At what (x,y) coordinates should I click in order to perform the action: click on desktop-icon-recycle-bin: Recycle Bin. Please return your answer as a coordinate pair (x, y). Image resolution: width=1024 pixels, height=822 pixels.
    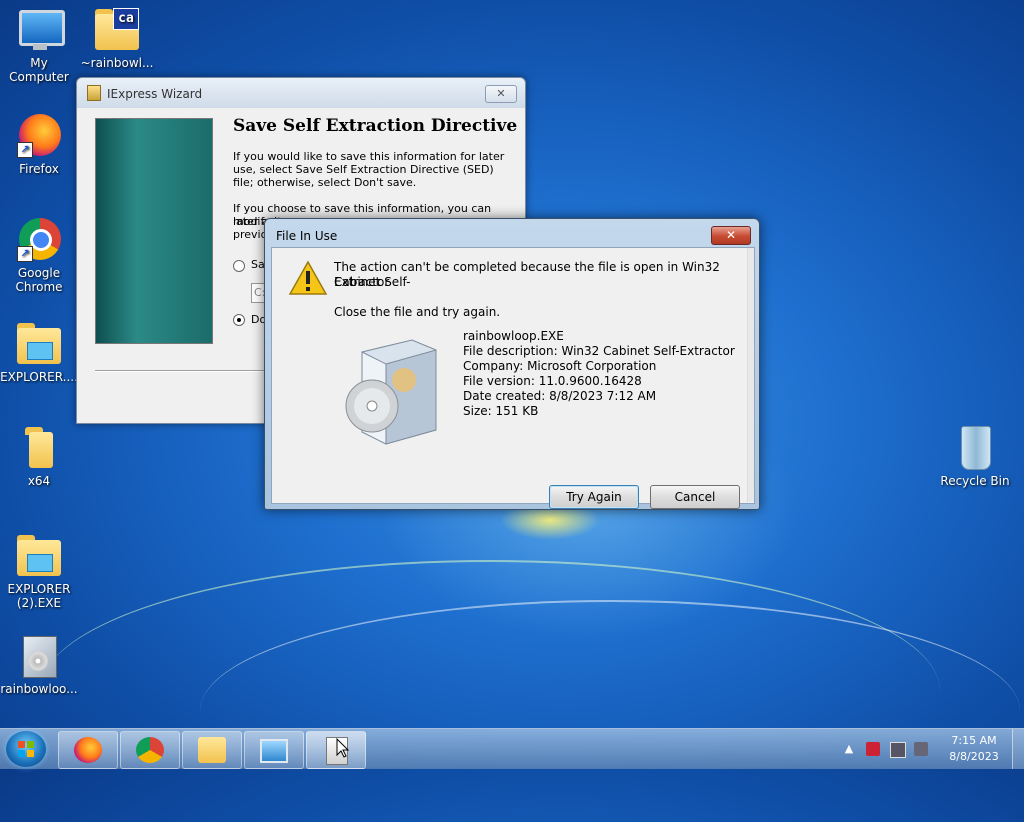
    Looking at the image, I should click on (975, 456).